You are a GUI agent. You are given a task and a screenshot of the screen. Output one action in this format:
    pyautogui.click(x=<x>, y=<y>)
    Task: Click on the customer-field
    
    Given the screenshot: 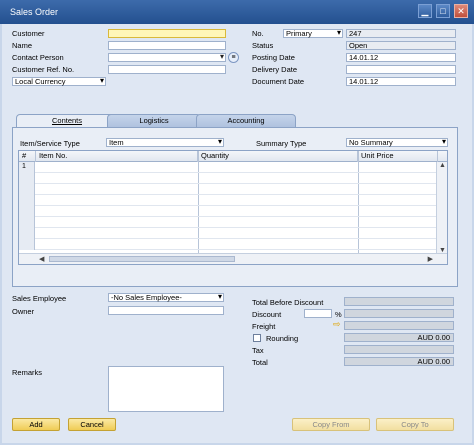 What is the action you would take?
    pyautogui.click(x=167, y=33)
    